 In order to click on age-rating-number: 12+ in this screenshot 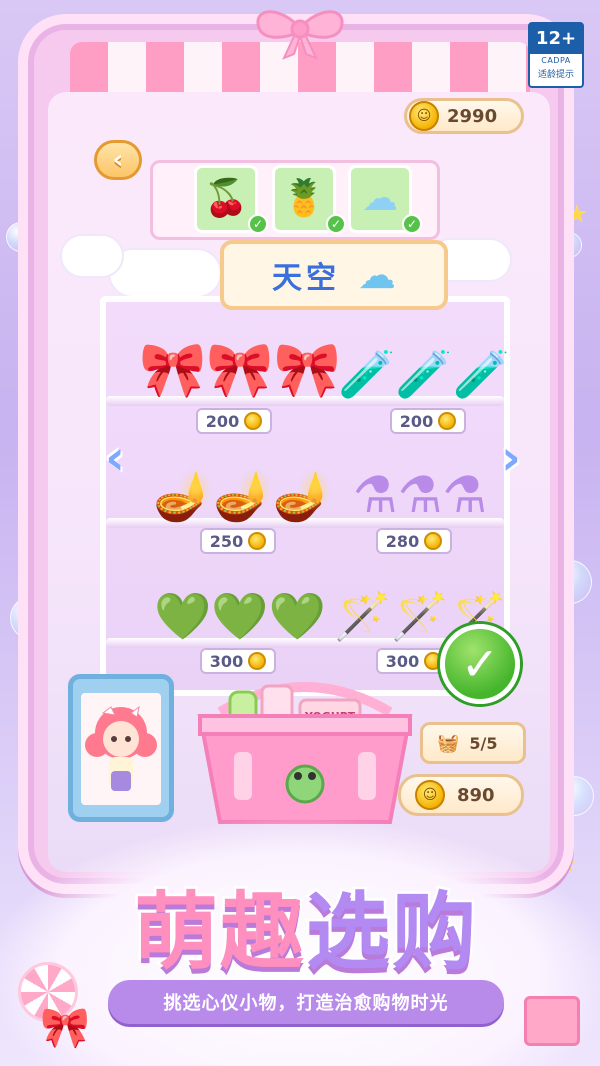, I will do `click(556, 39)`.